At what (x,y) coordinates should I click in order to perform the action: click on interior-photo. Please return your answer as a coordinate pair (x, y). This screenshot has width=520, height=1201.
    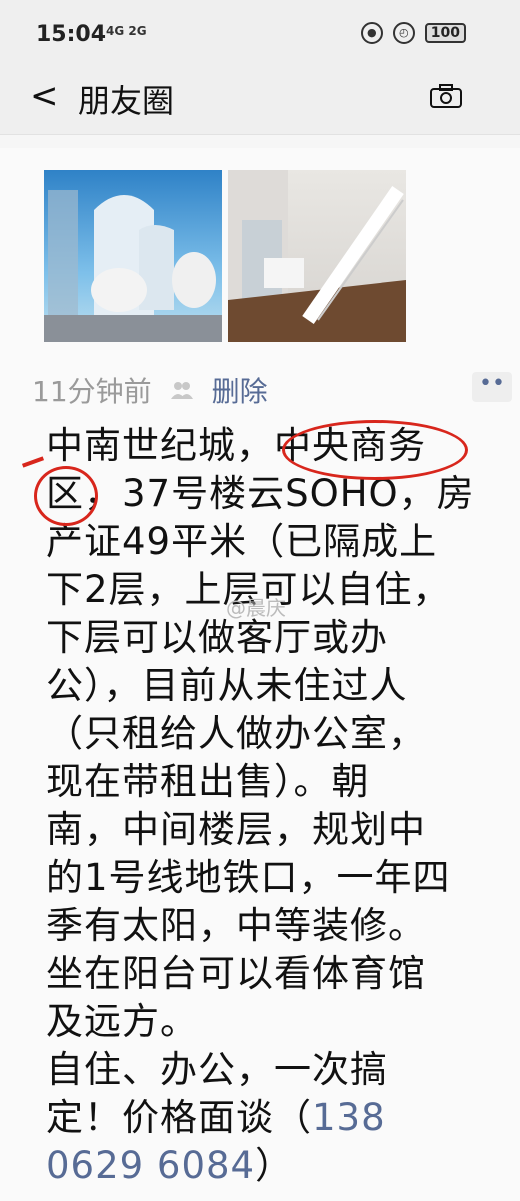
    Looking at the image, I should click on (317, 256).